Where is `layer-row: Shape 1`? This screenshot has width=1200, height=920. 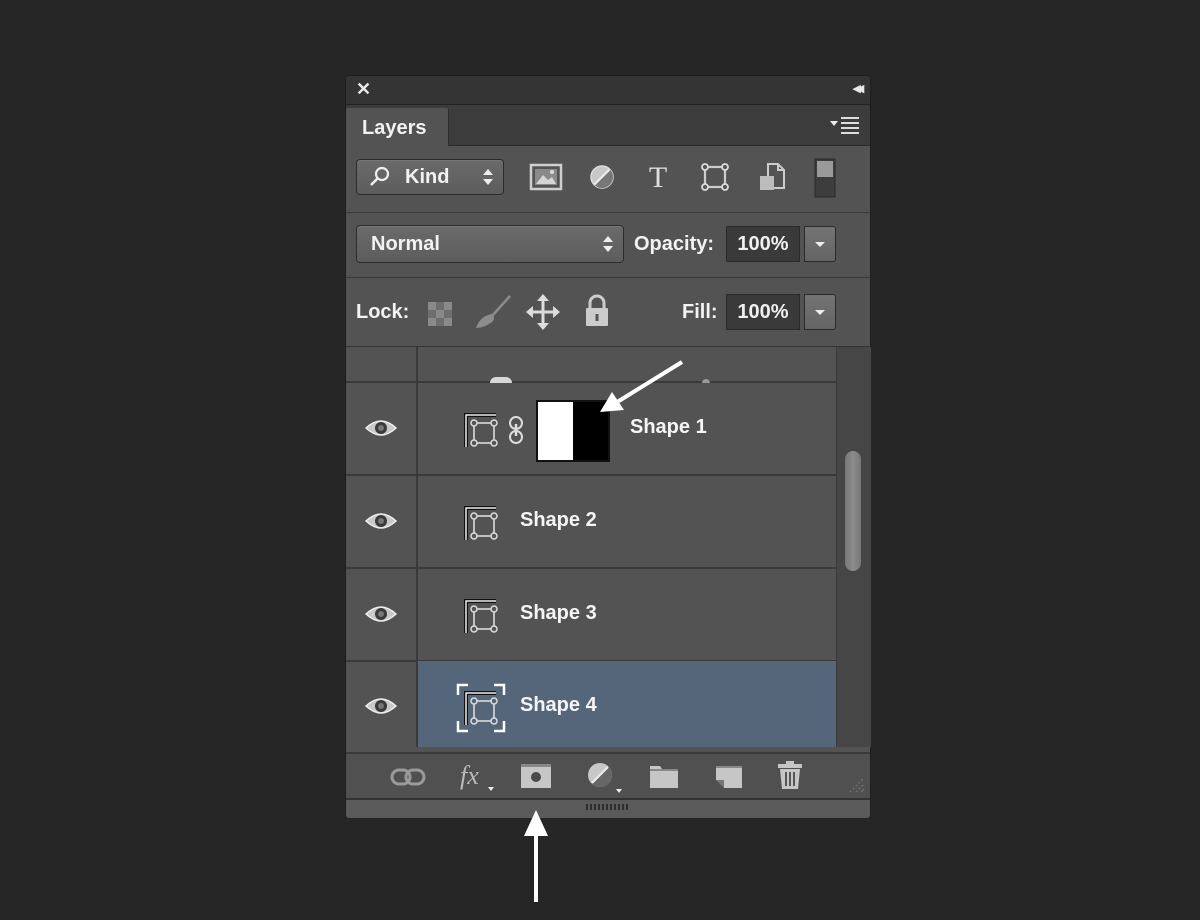 layer-row: Shape 1 is located at coordinates (591, 429).